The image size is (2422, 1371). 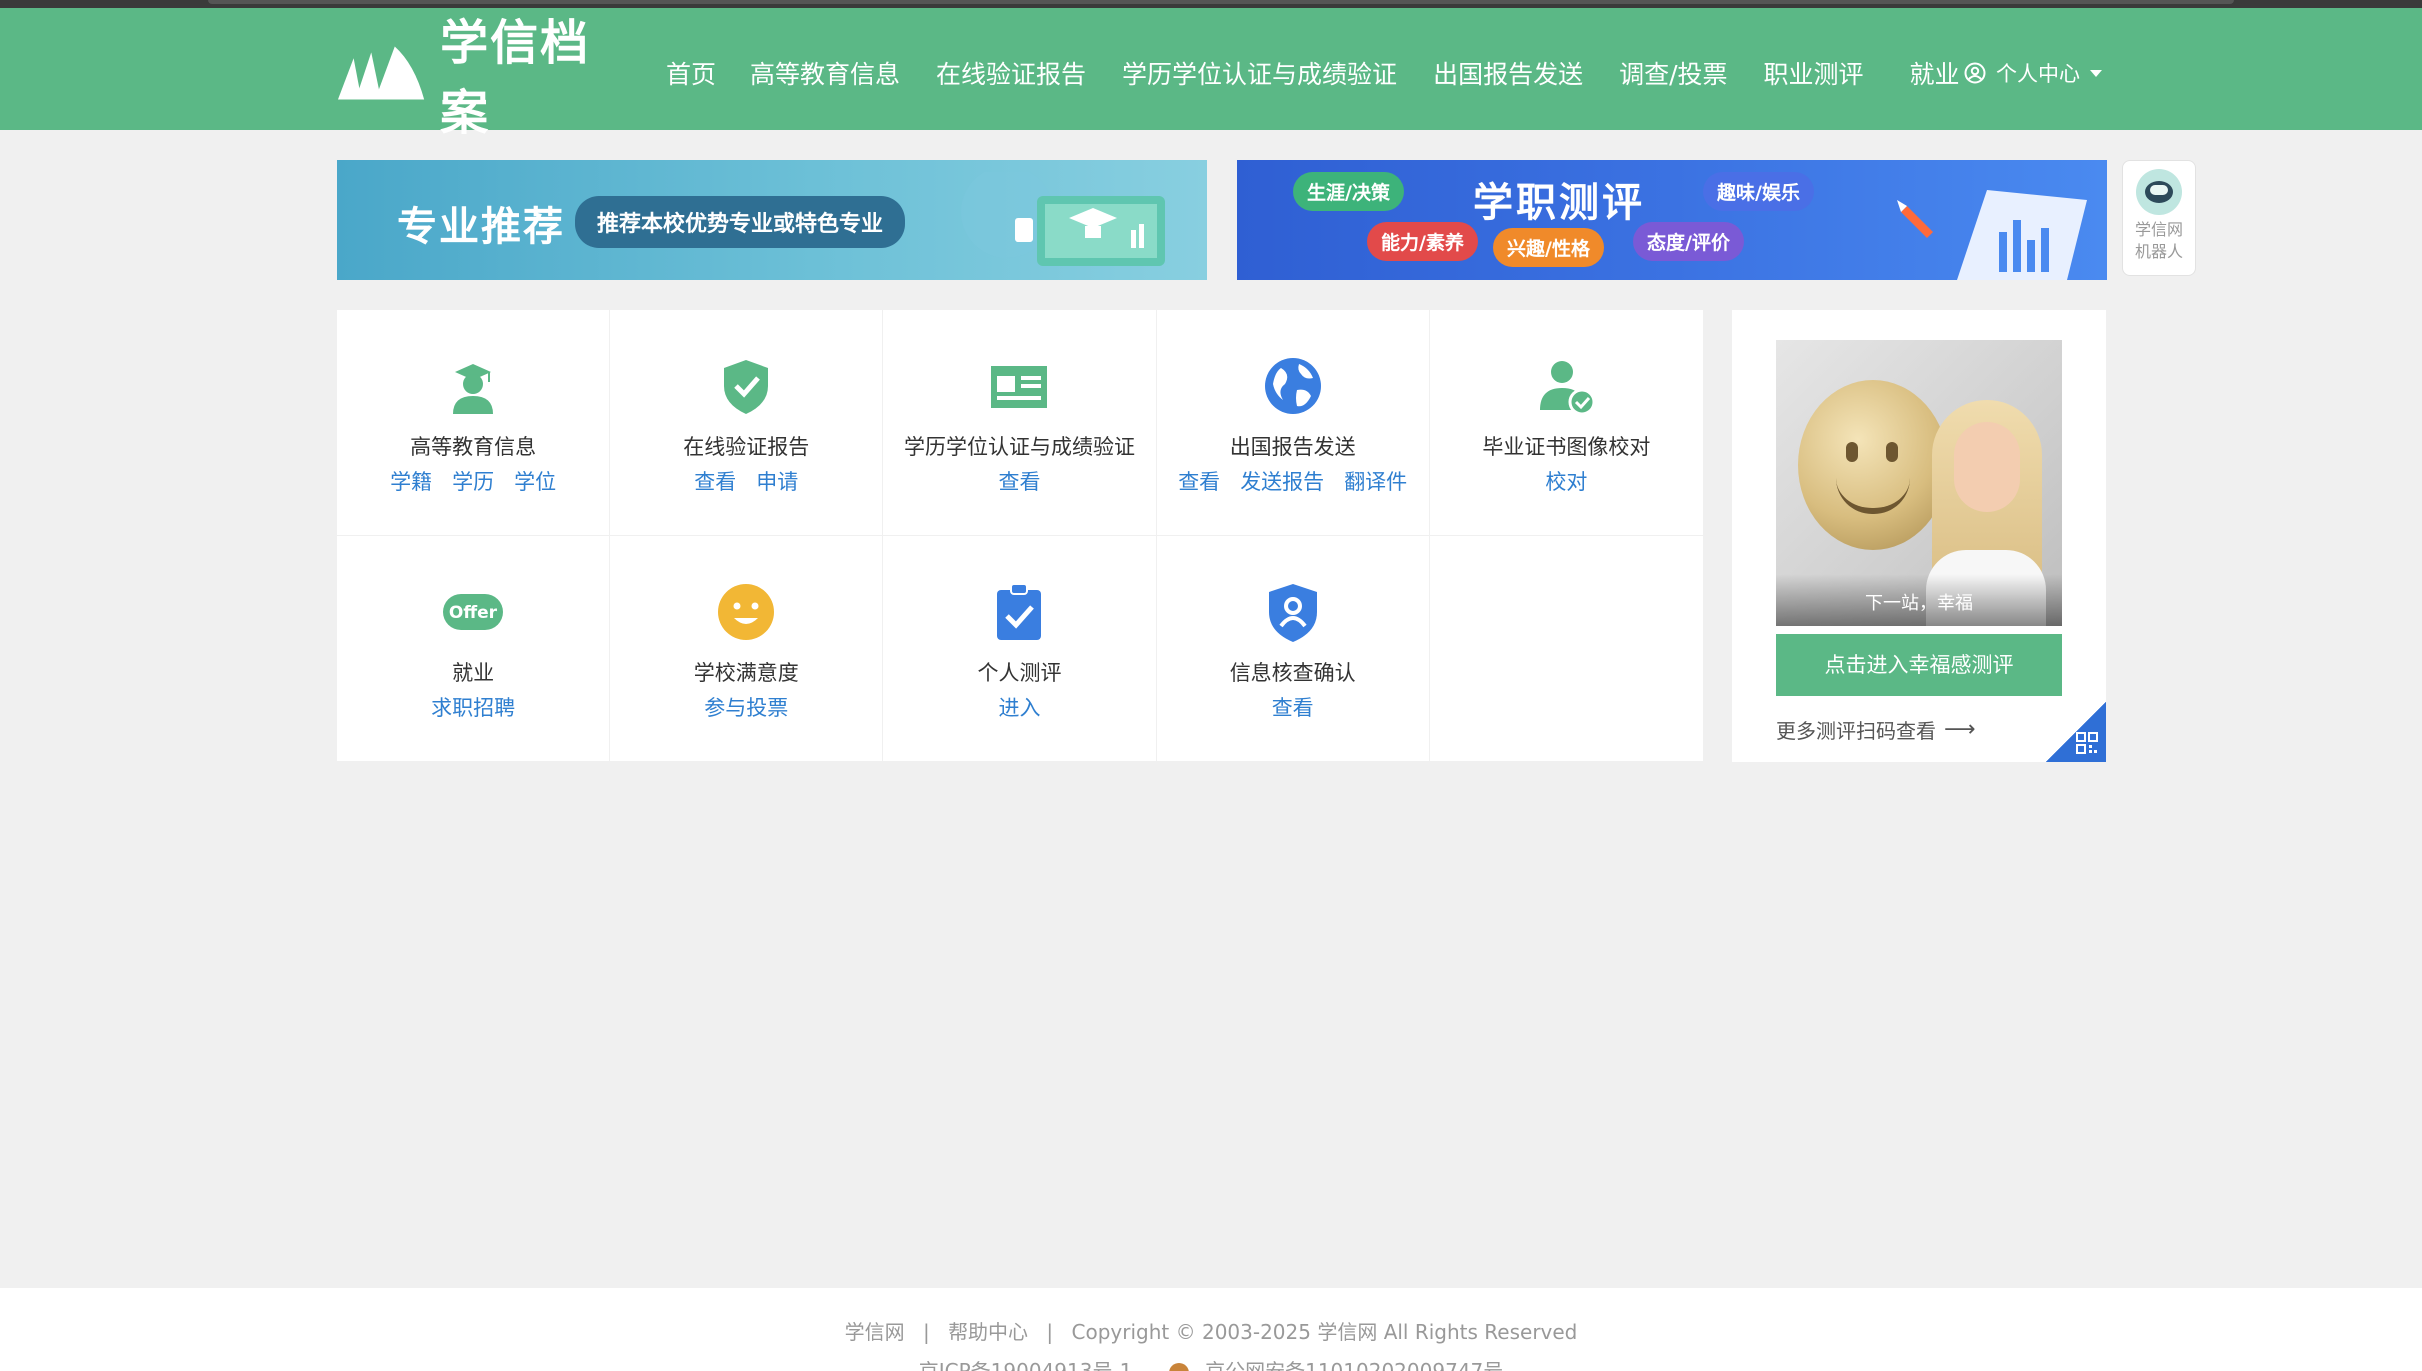 I want to click on service-online-report: 在线验证报告 查看 申请, so click(x=747, y=423).